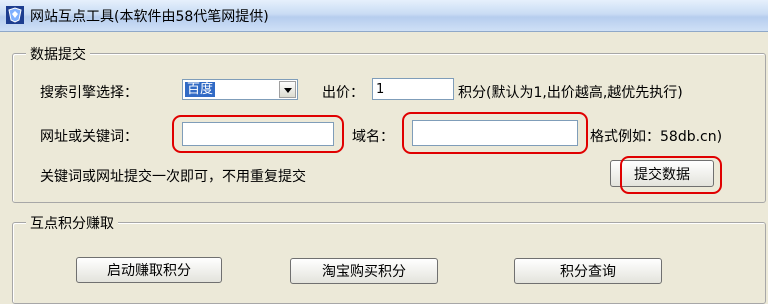 This screenshot has height=304, width=768. I want to click on bid-input, so click(413, 89).